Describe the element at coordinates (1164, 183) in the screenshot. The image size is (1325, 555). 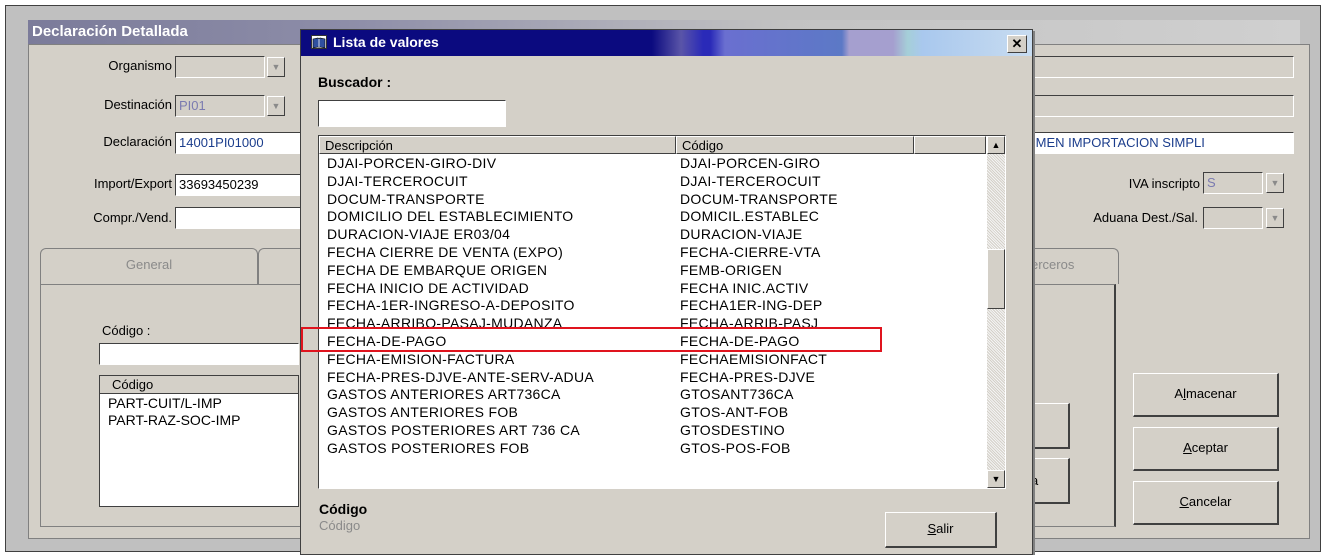
I see `iva-inscripto-label: IVA inscripto` at that location.